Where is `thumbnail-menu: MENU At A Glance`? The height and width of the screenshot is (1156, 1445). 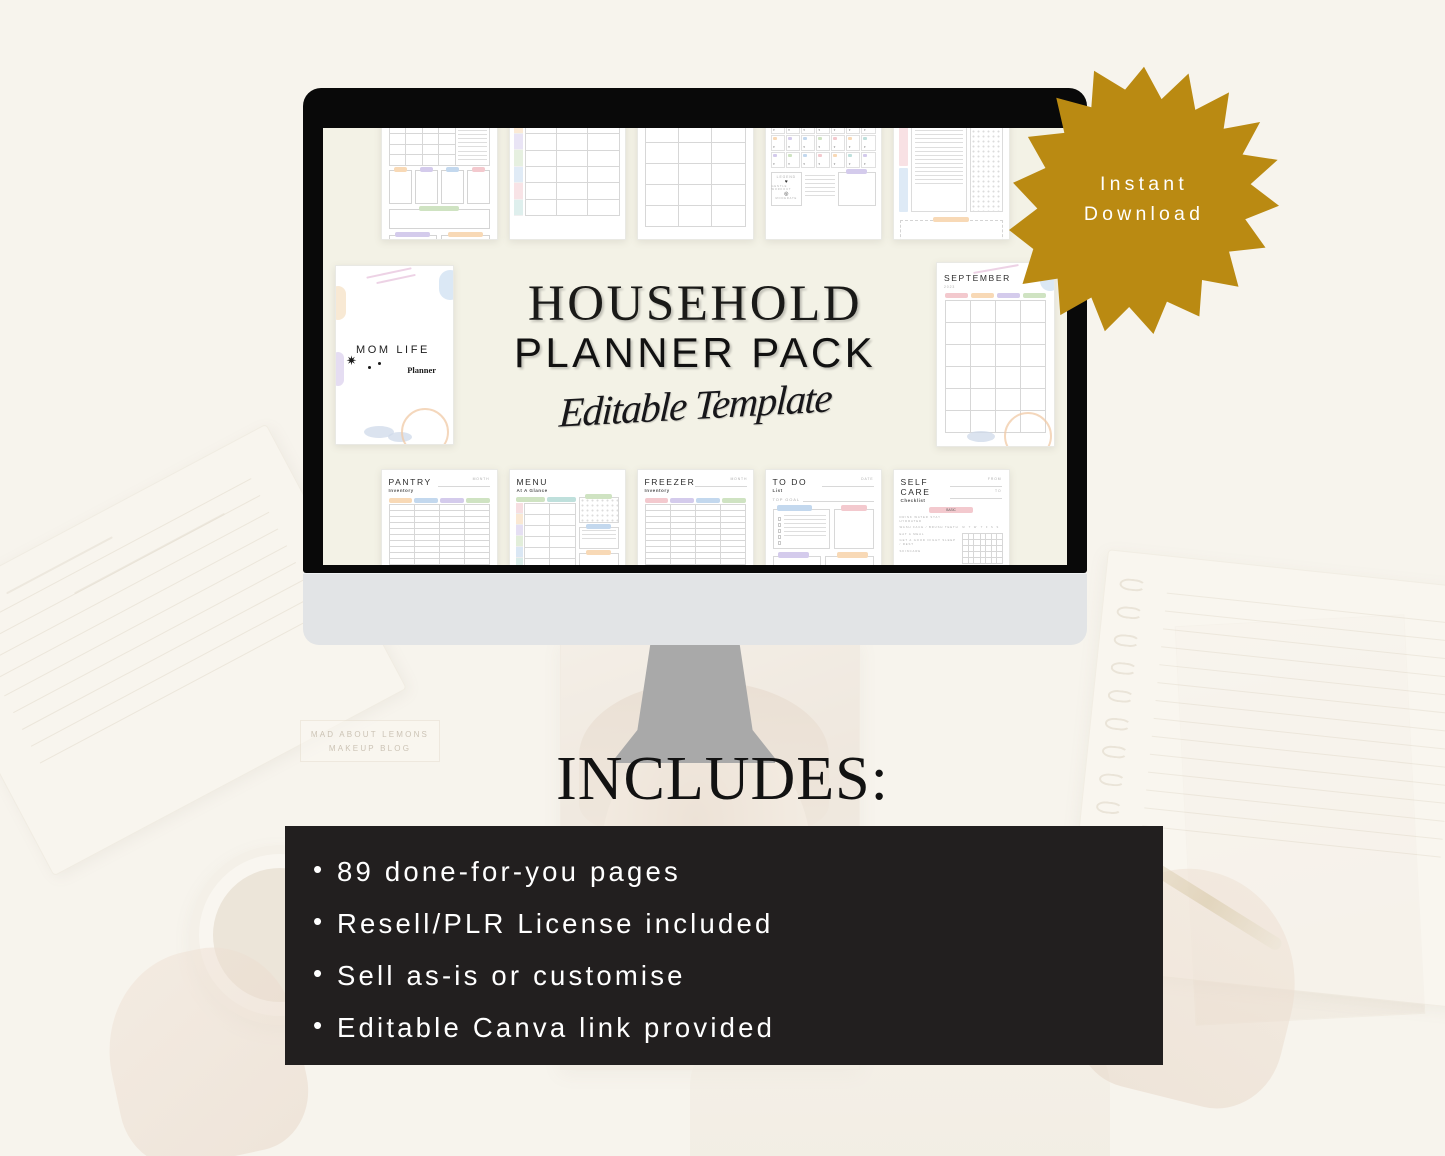
thumbnail-menu: MENU At A Glance is located at coordinates (567, 517).